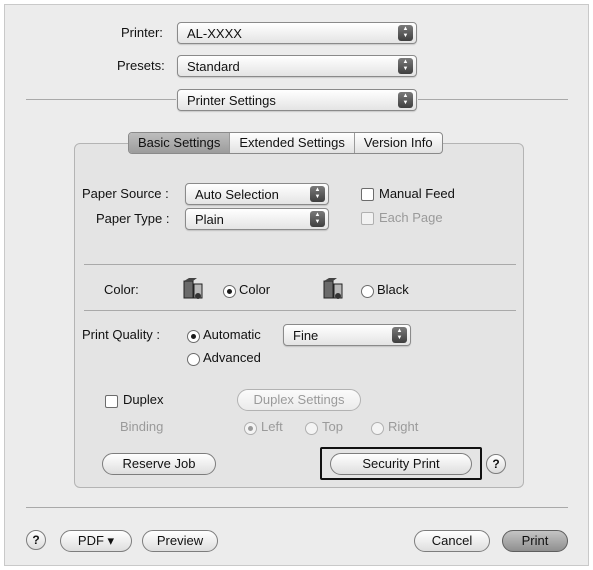  I want to click on paper-type-select: Plain ▲ ▼, so click(257, 219).